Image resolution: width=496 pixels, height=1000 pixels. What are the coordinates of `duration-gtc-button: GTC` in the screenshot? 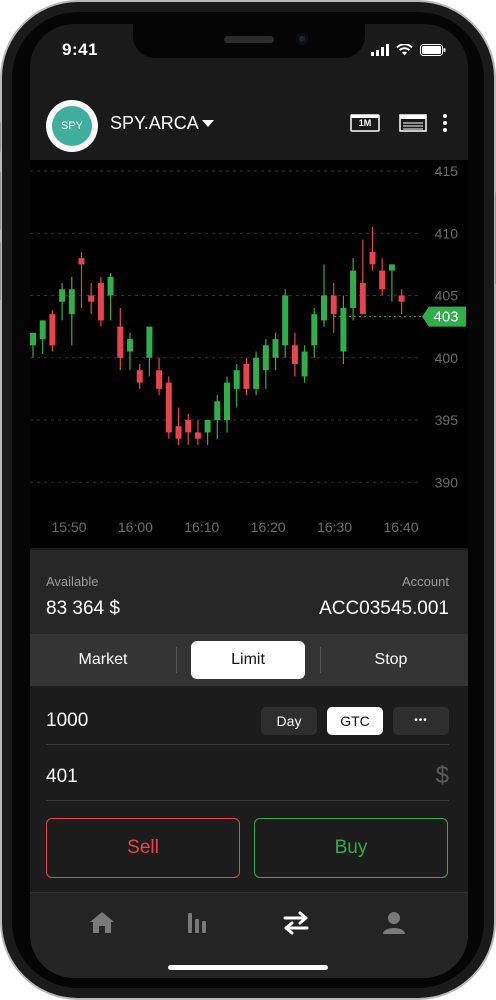 It's located at (355, 721).